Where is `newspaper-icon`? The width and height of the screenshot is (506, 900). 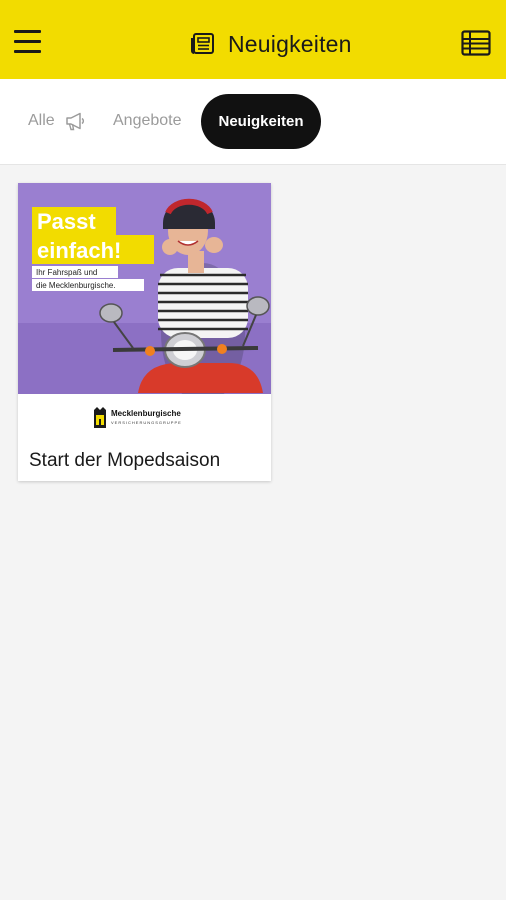 newspaper-icon is located at coordinates (202, 43).